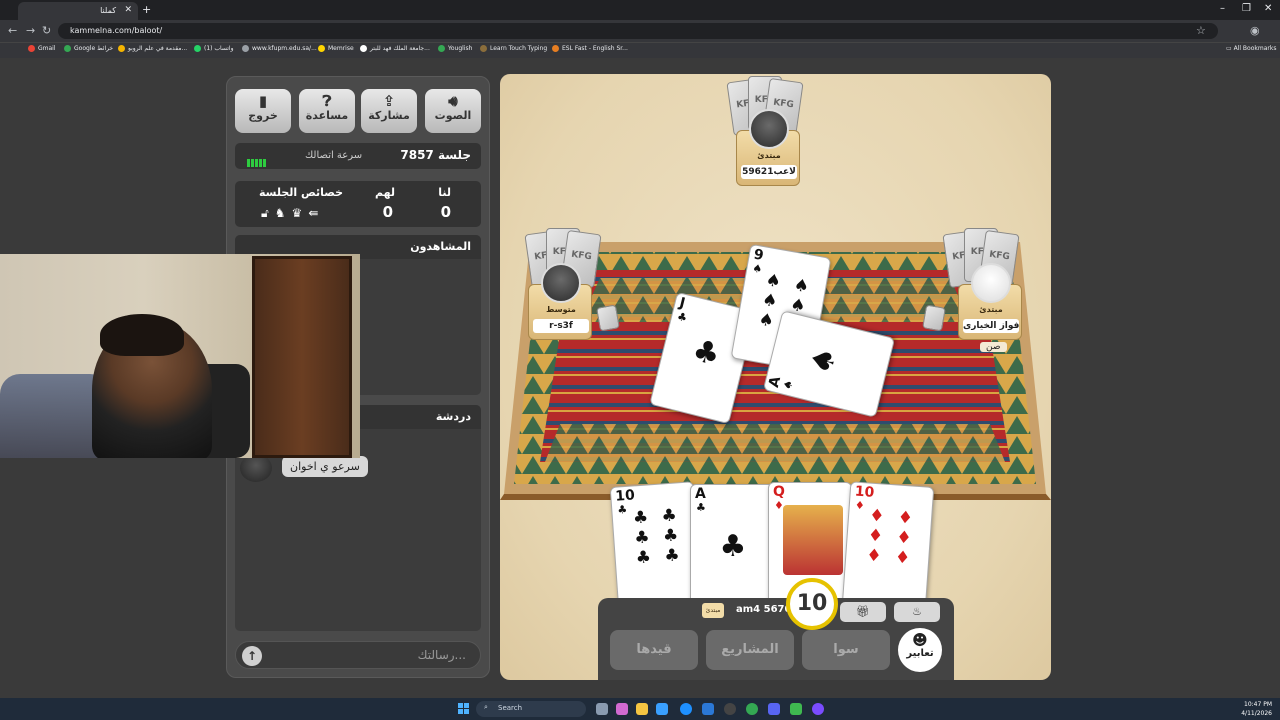 The image size is (1280, 720). Describe the element at coordinates (1258, 704) in the screenshot. I see `clock-time: 10:47 PM` at that location.